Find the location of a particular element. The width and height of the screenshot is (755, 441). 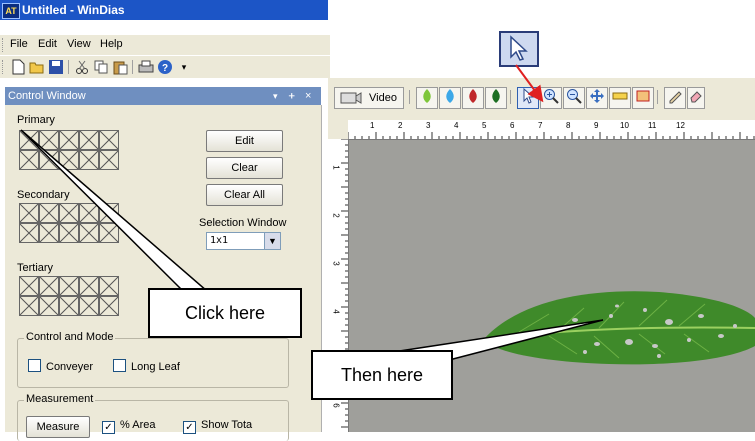

close-icon: × is located at coordinates (308, 96).